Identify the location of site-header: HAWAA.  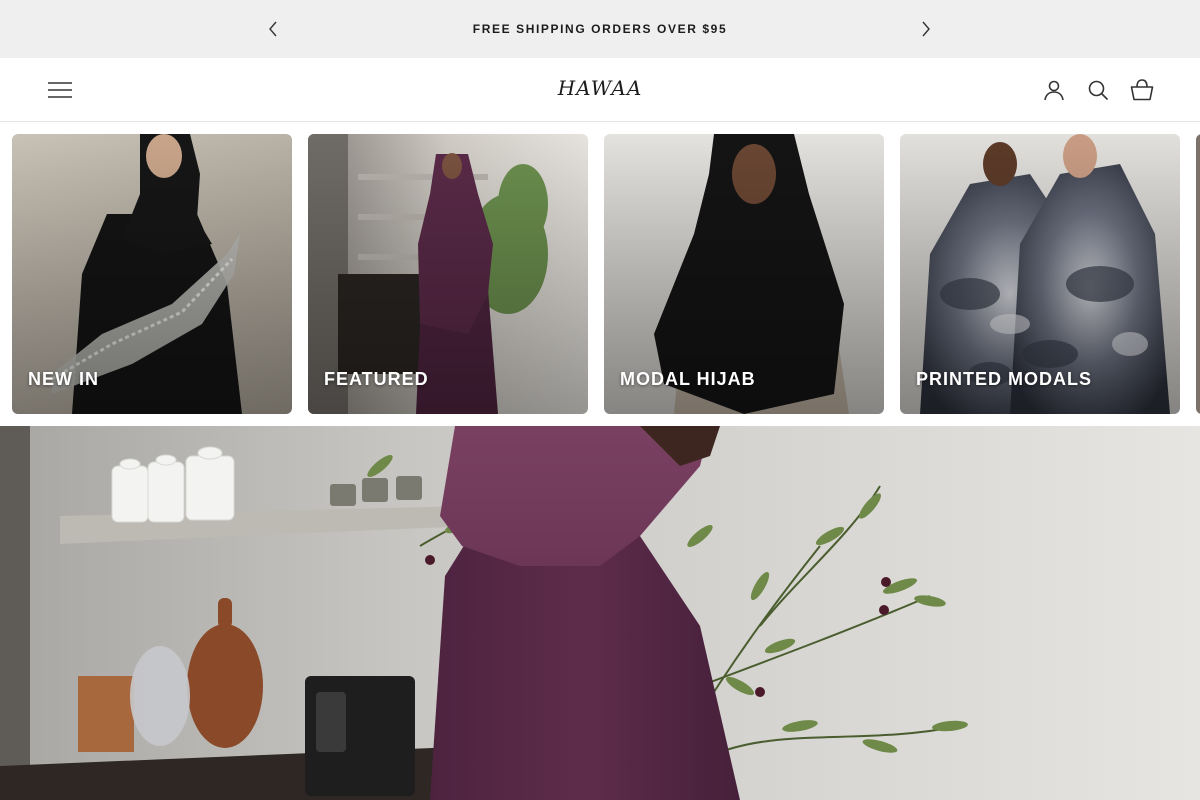
(600, 90).